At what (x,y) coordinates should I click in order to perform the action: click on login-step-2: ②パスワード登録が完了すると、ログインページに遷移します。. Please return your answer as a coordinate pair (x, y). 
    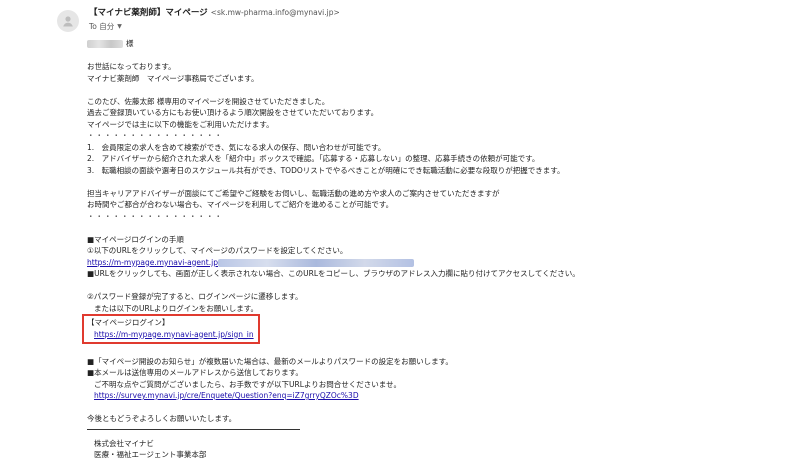
    Looking at the image, I should click on (195, 296).